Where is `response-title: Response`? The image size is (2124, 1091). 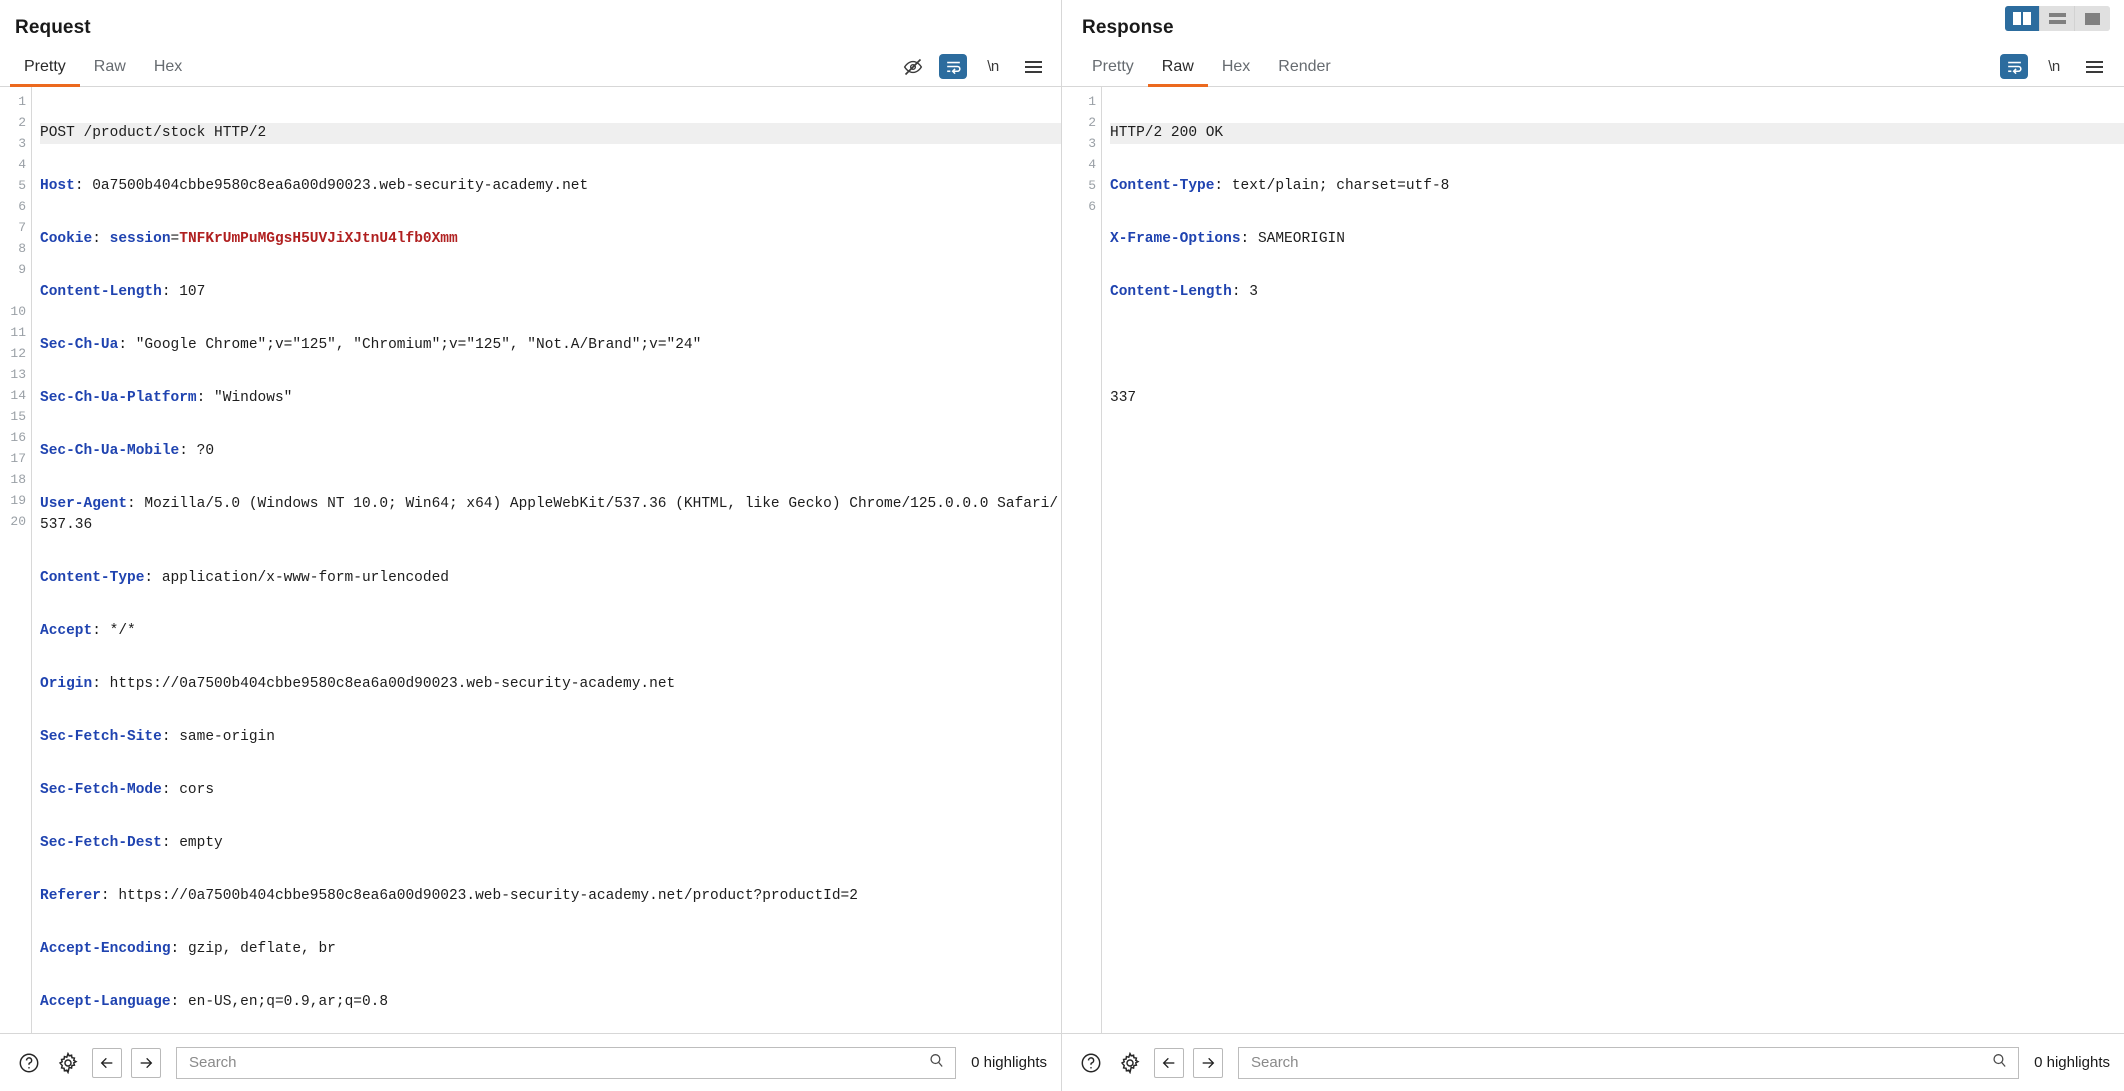 response-title: Response is located at coordinates (1128, 27).